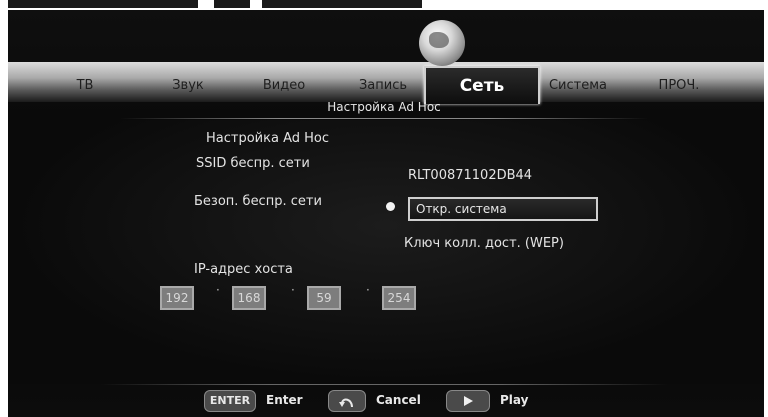  What do you see at coordinates (284, 87) in the screenshot?
I see `tab-video: Видео` at bounding box center [284, 87].